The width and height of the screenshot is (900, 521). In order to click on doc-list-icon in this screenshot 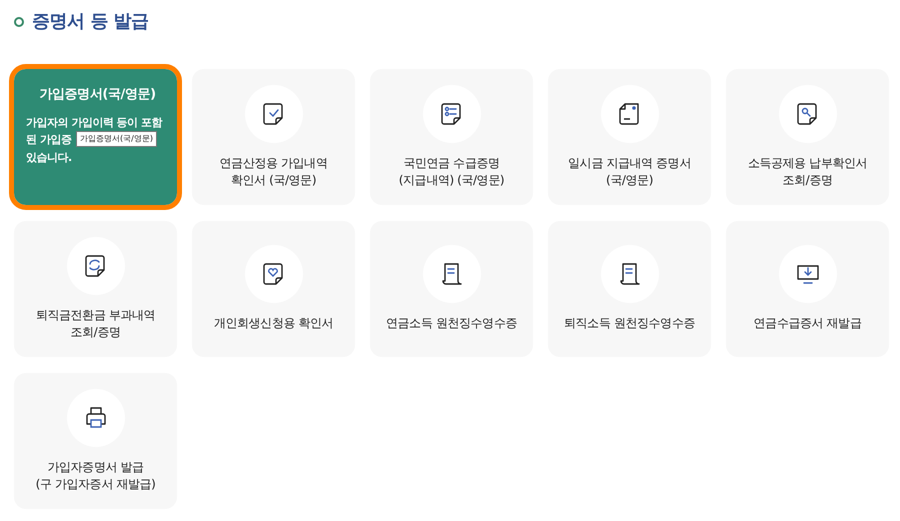, I will do `click(452, 114)`.